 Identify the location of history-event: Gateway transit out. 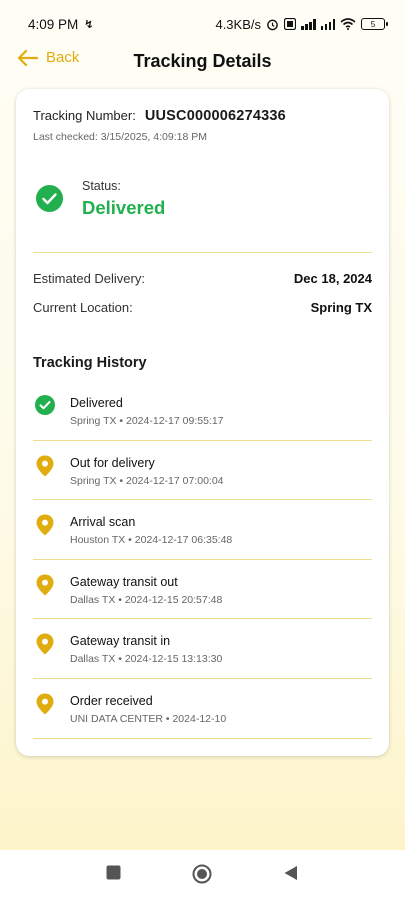
(124, 581).